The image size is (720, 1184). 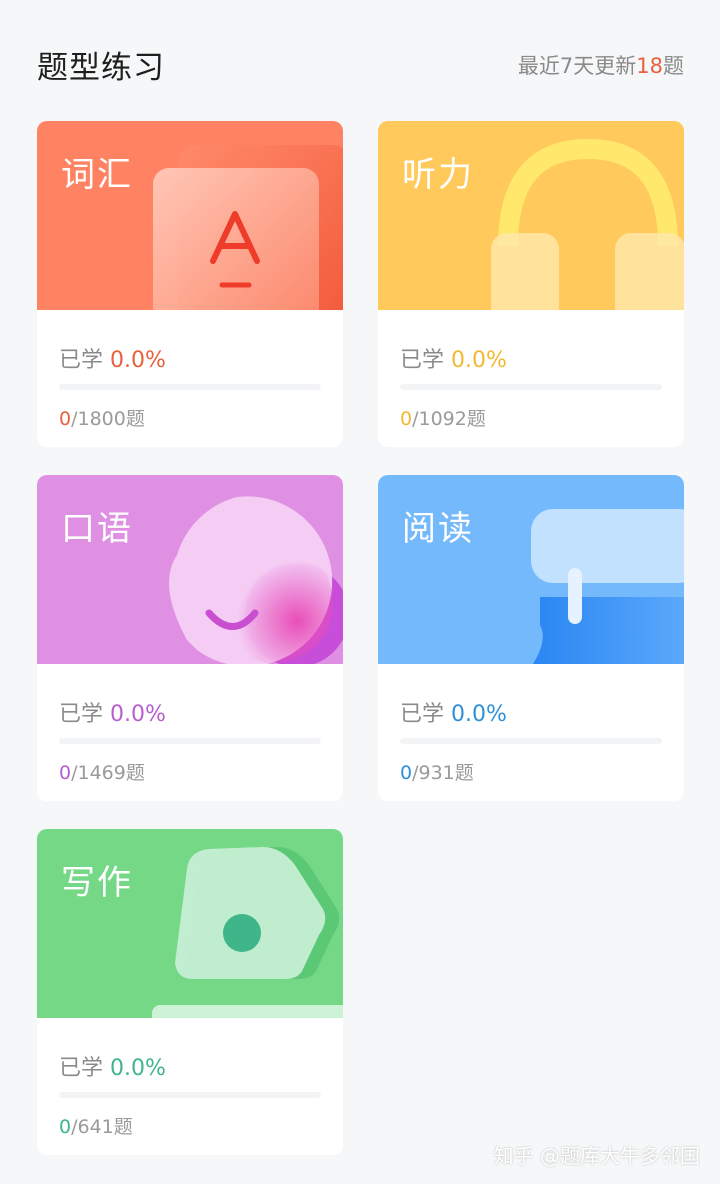 I want to click on header: 题型练习 最近7天更新18题, so click(x=360, y=55).